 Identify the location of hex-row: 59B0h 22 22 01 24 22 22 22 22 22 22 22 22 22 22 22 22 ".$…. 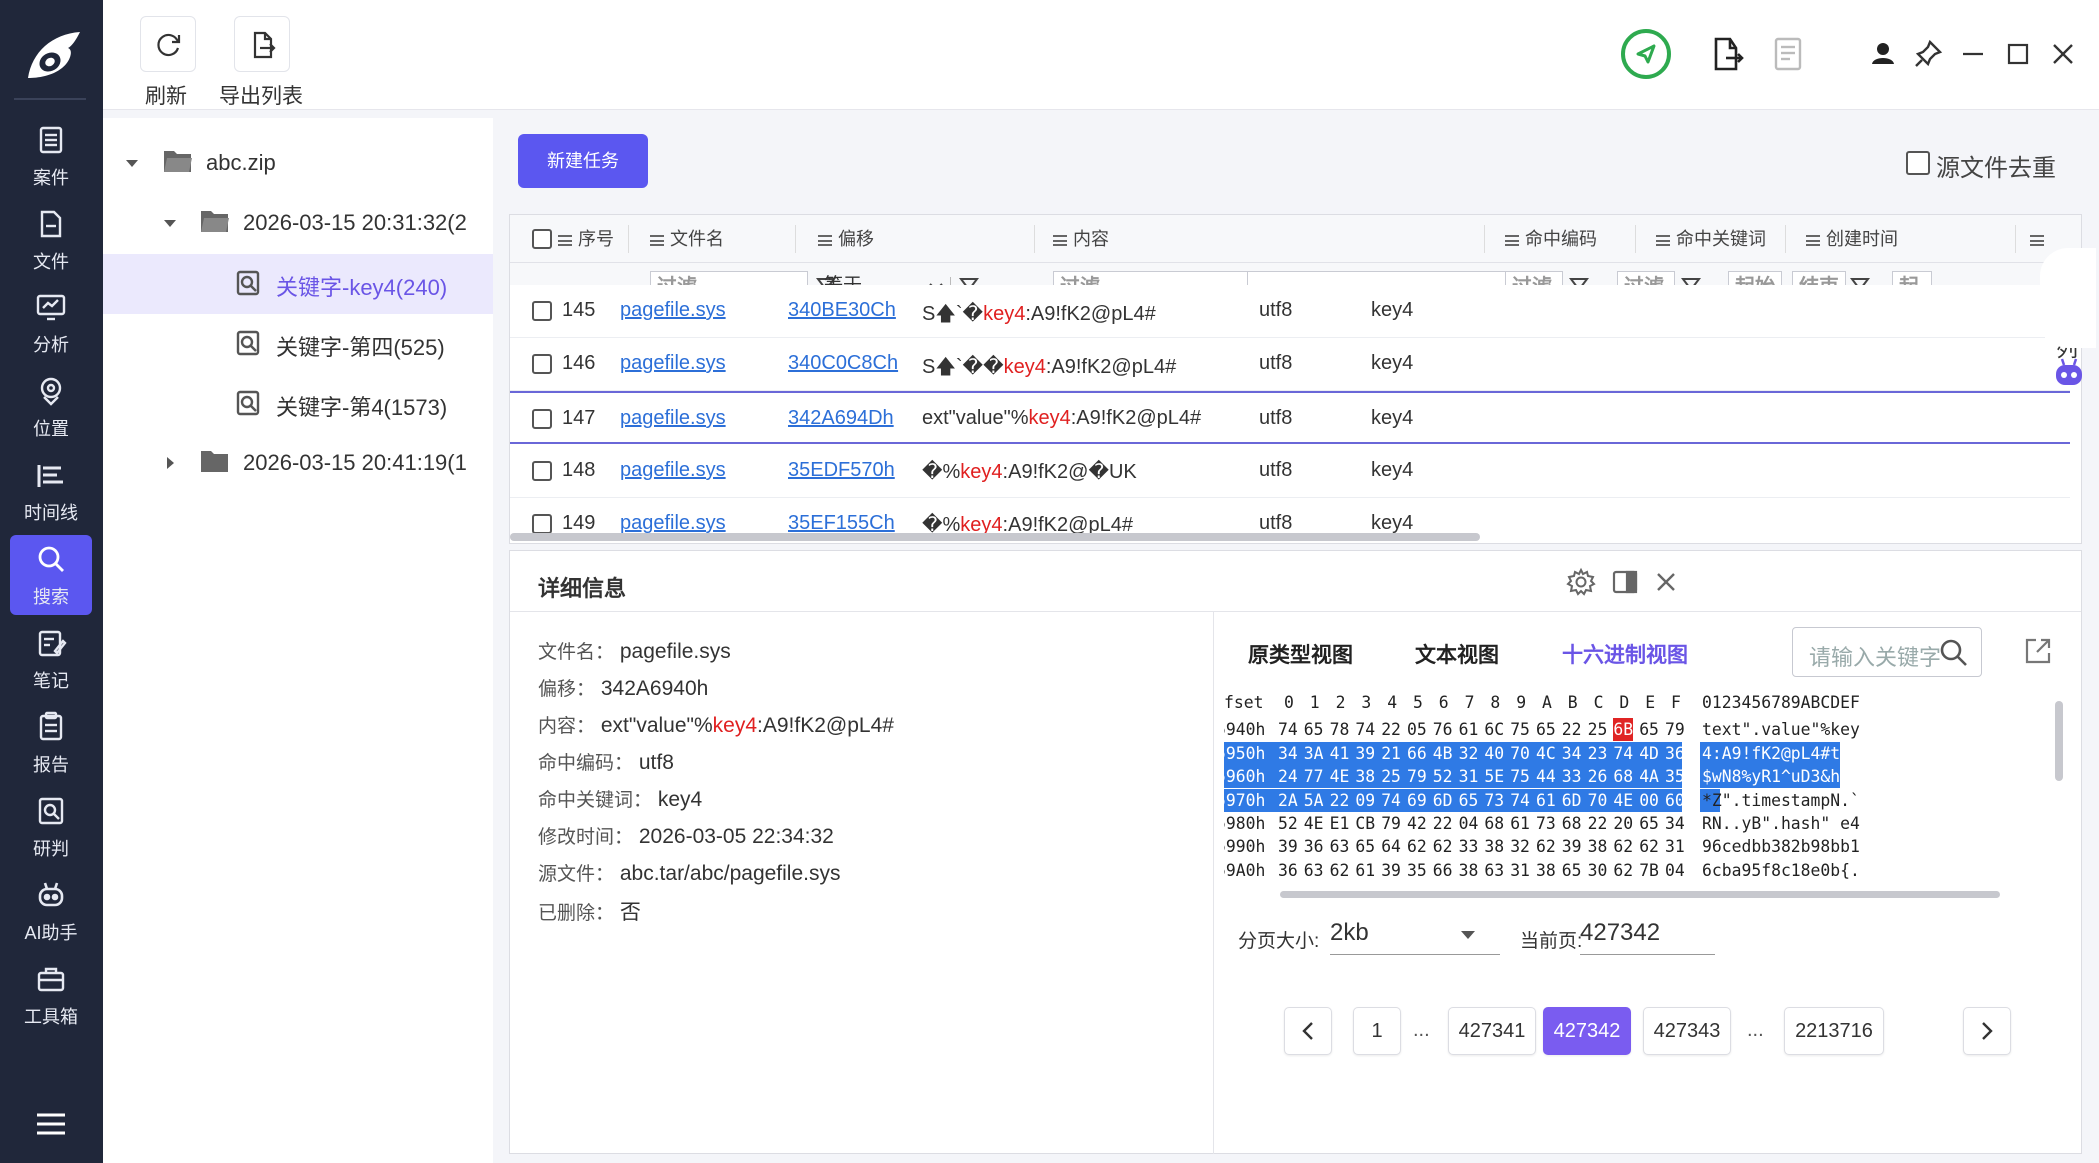
(1643, 882).